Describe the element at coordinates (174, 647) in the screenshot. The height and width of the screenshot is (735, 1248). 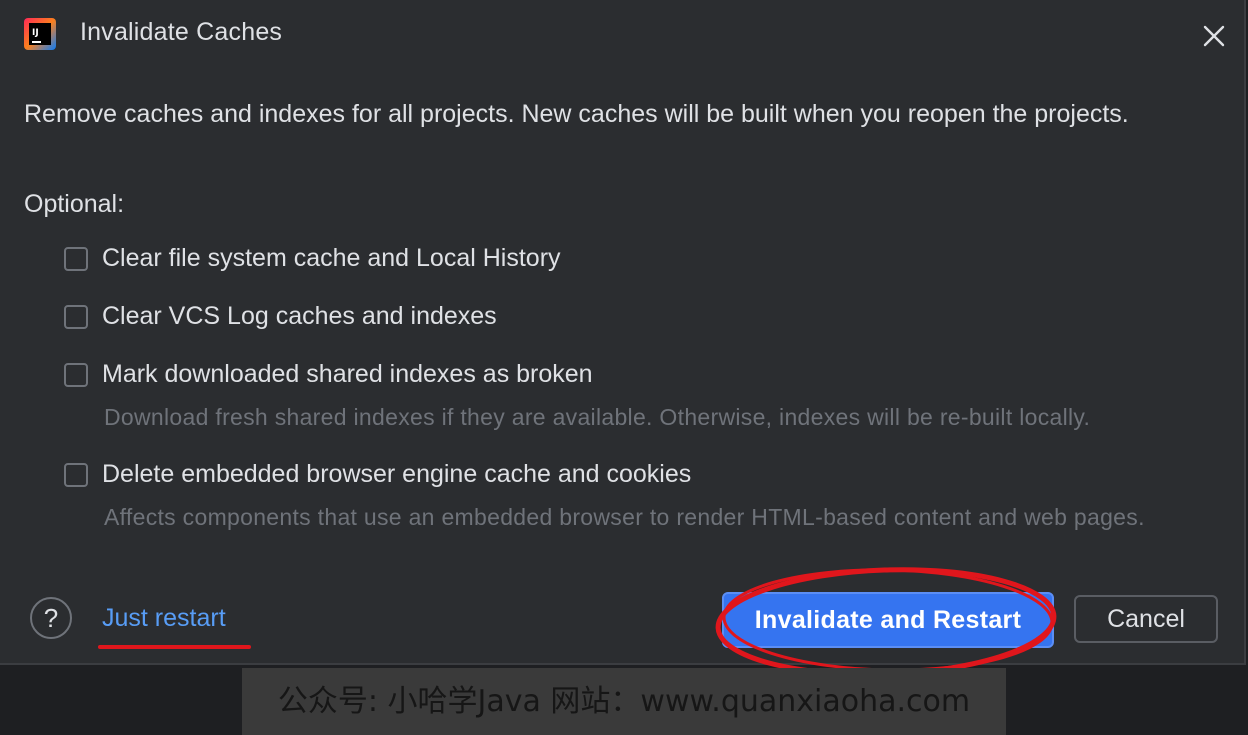
I see `annotation-underline` at that location.